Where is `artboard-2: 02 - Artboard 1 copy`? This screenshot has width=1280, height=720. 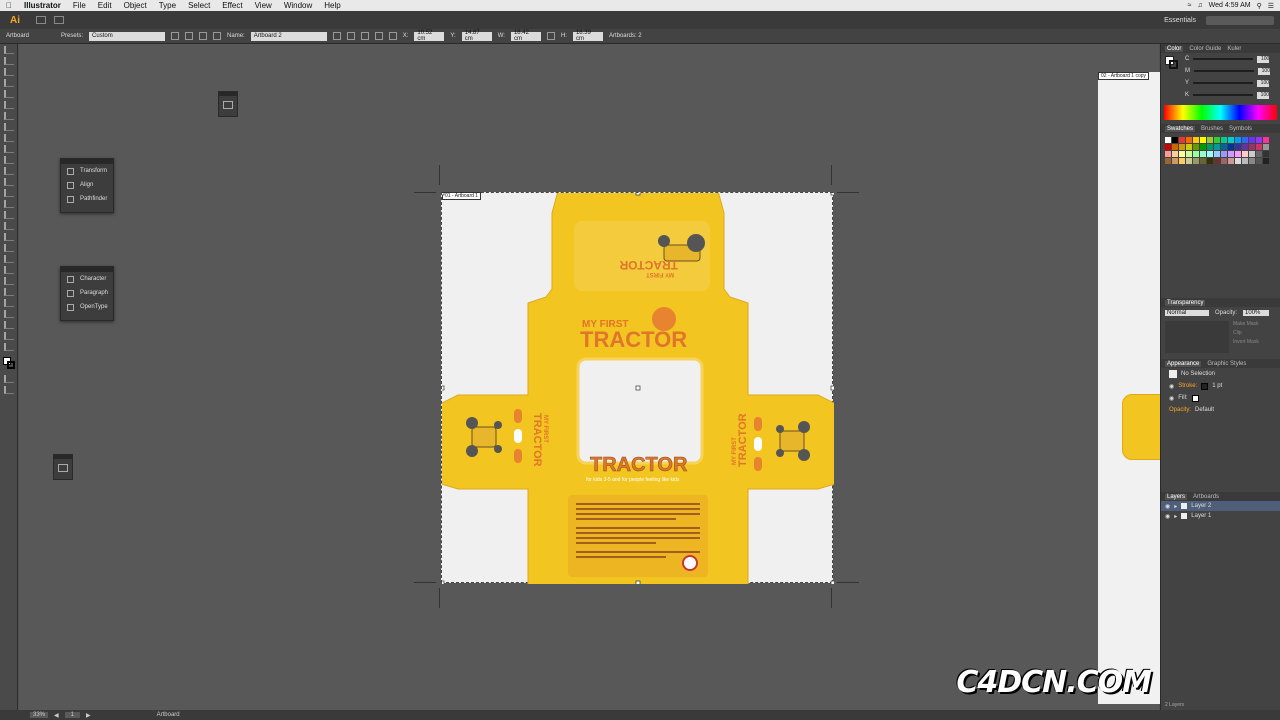
artboard-2: 02 - Artboard 1 copy is located at coordinates (1130, 388).